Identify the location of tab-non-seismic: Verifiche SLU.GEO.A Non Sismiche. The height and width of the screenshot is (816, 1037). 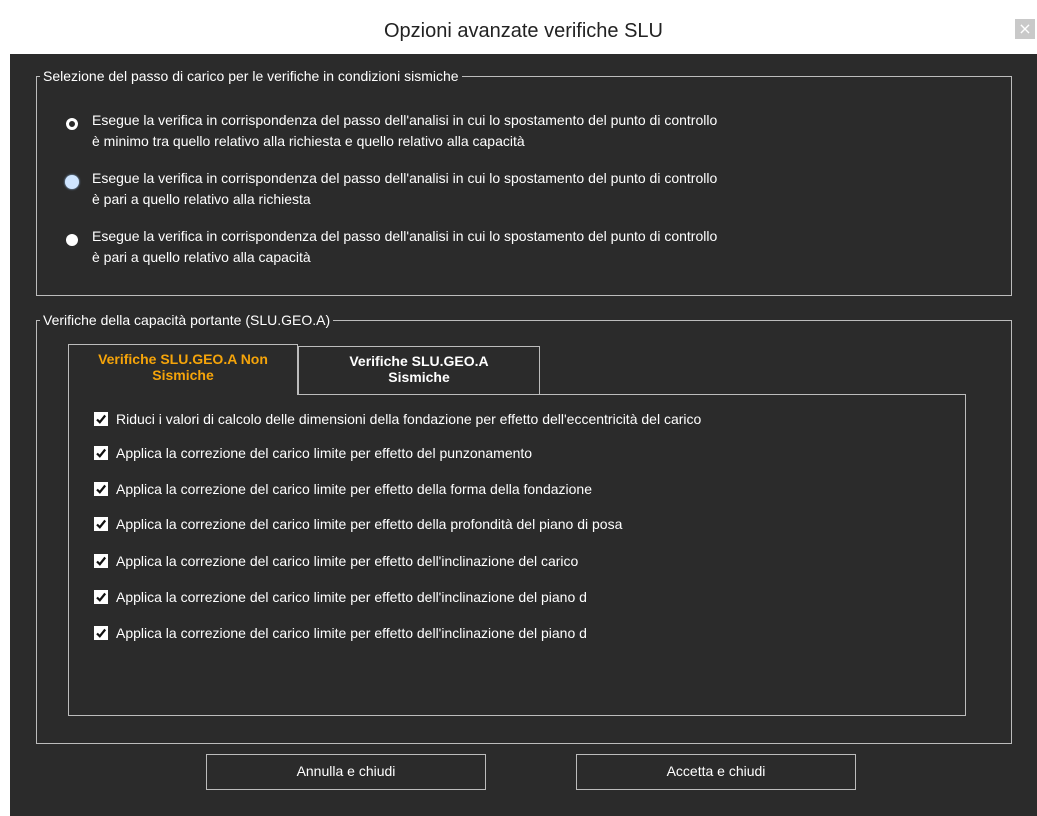
(183, 369).